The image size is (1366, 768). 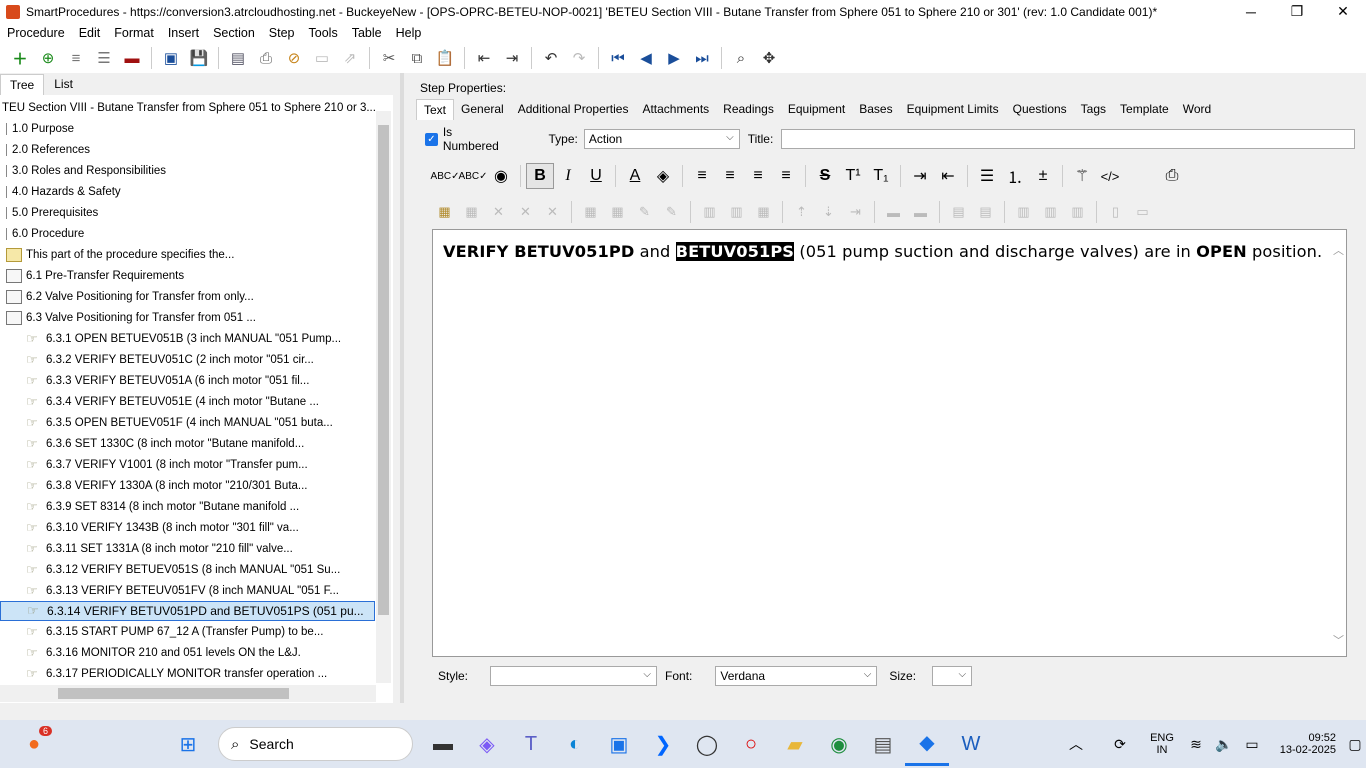 I want to click on title-input, so click(x=1068, y=139).